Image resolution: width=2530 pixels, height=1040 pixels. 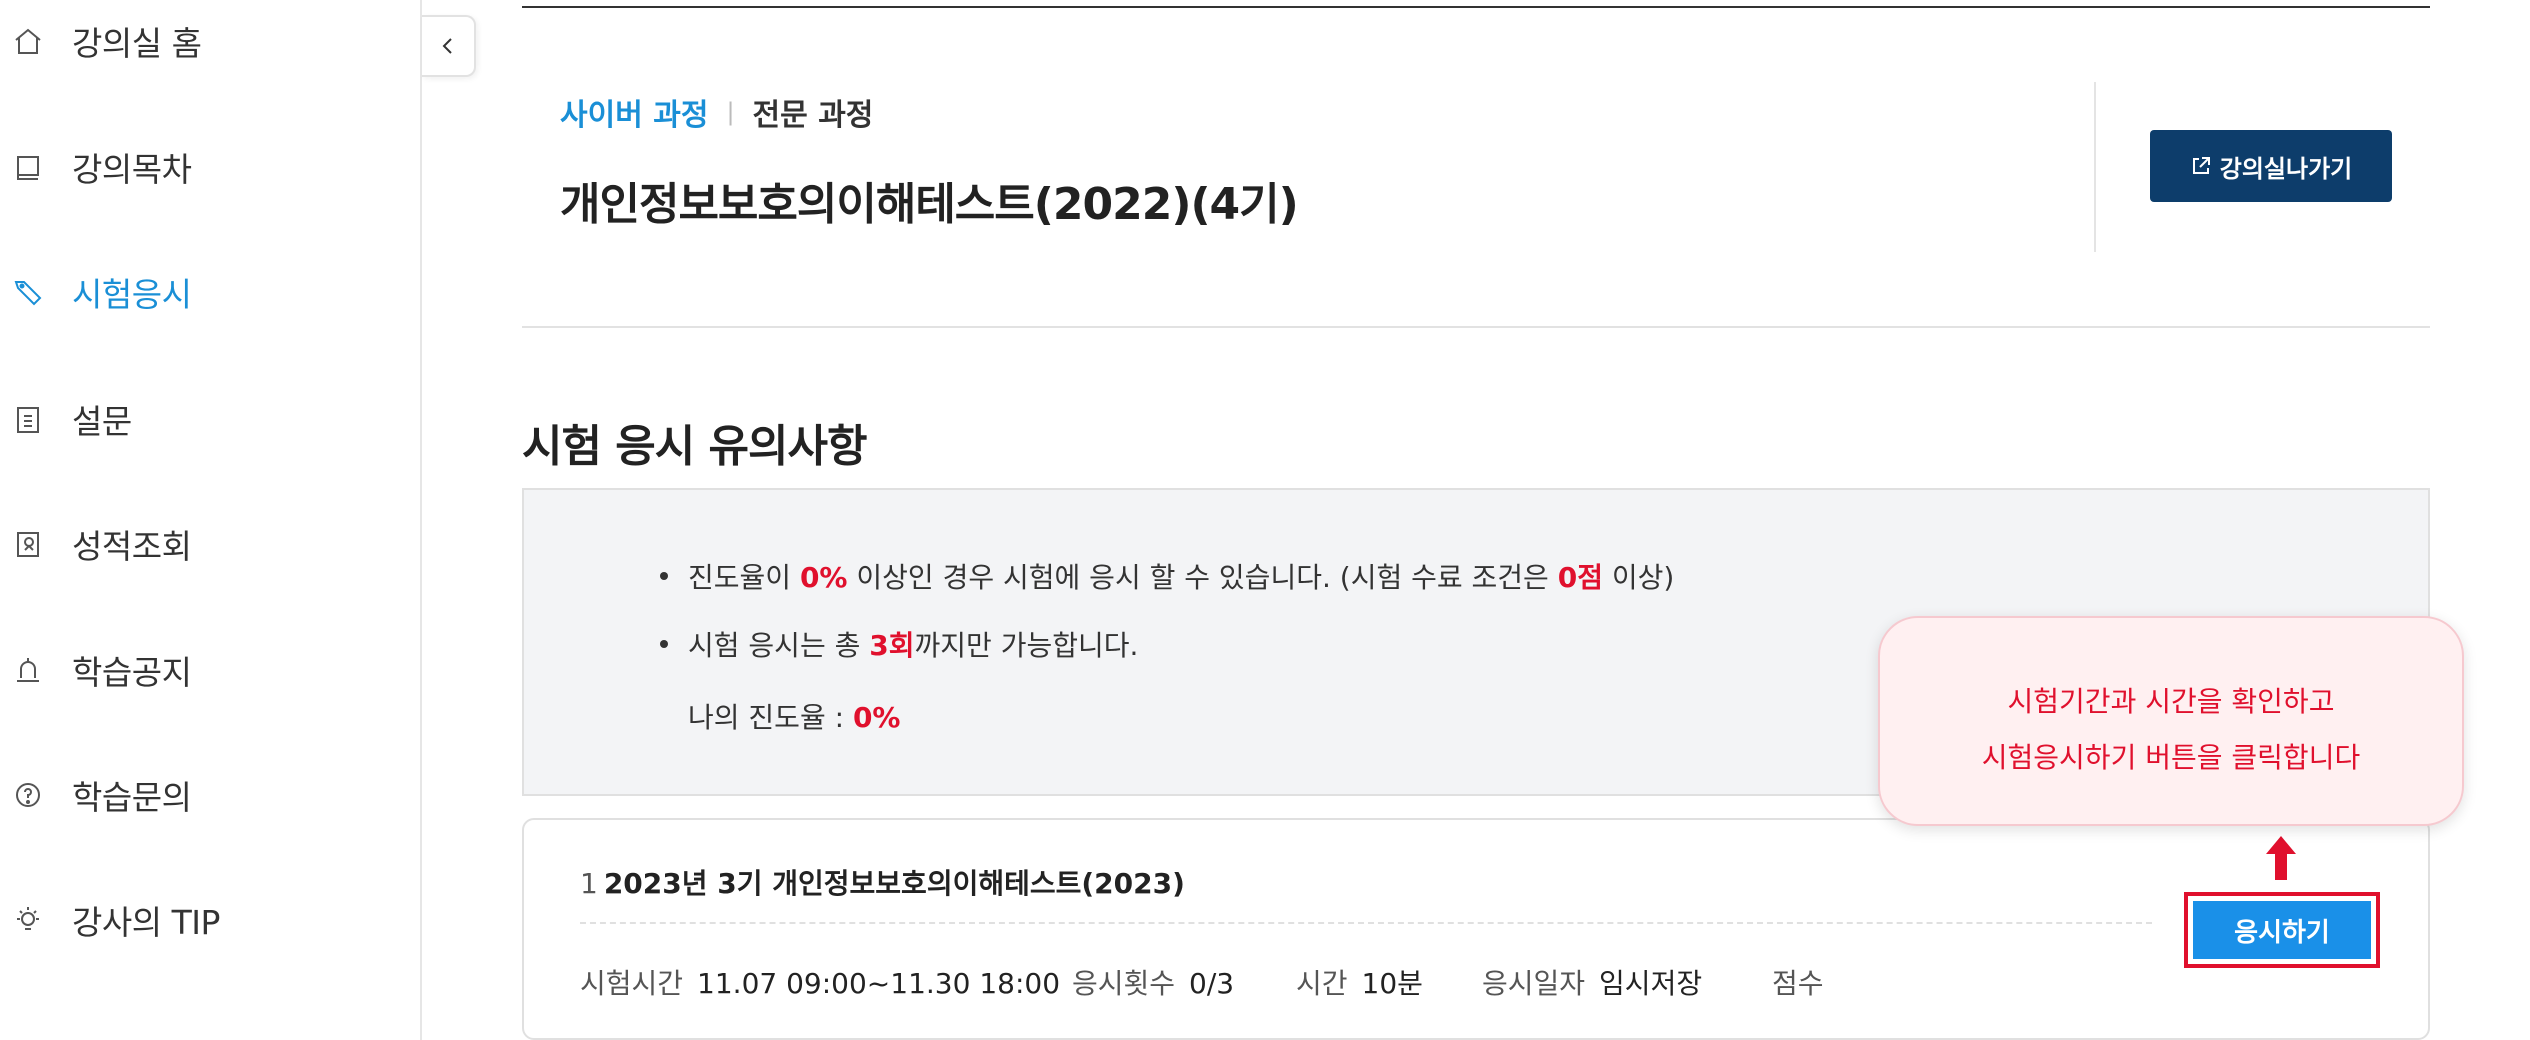 I want to click on lightbulb-icon, so click(x=28, y=920).